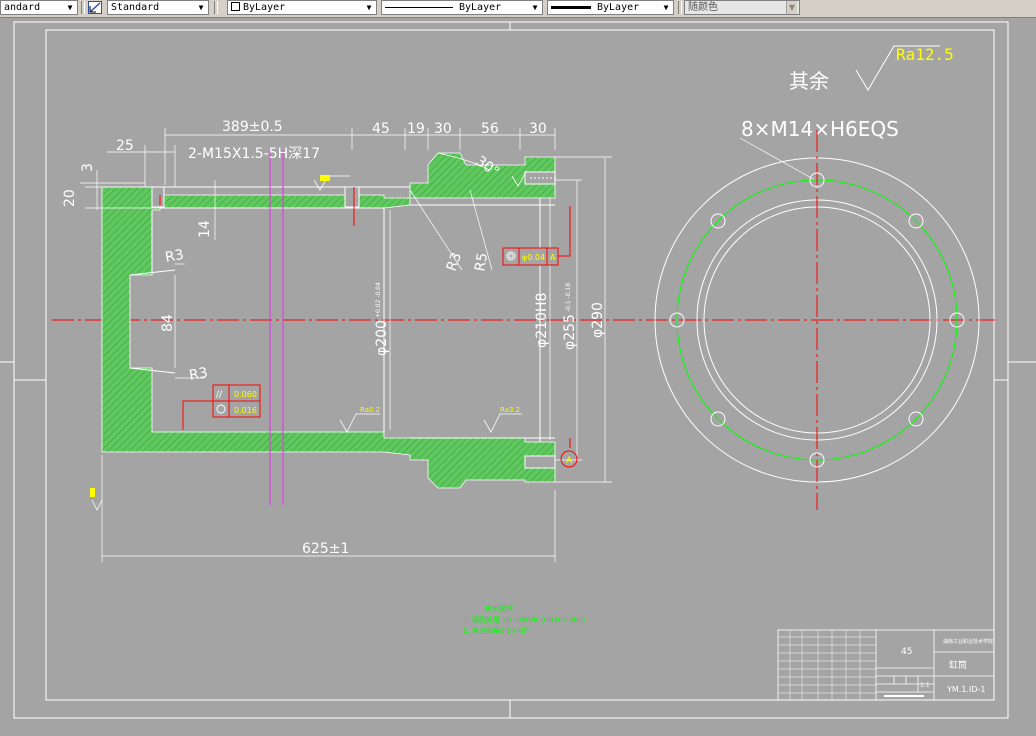 The height and width of the screenshot is (736, 1036). Describe the element at coordinates (703, 7) in the screenshot. I see `plotstyle-value: 随颜色` at that location.